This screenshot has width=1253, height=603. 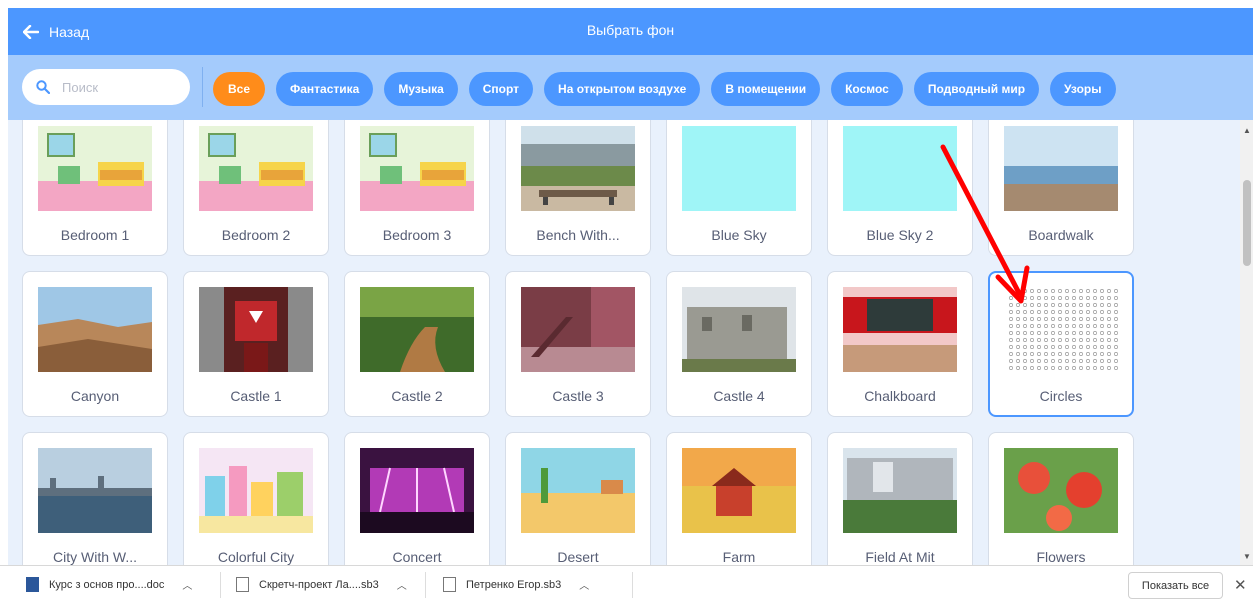 I want to click on backdrop-card: Canyon, so click(x=95, y=344).